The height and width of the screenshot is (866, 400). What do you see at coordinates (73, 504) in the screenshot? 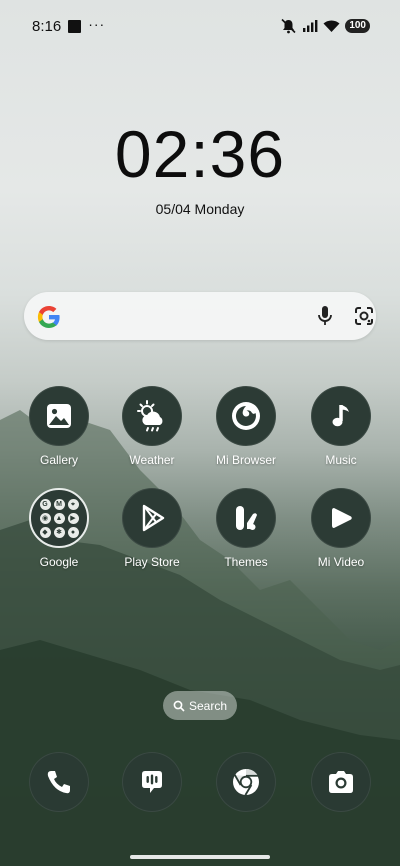
I see `folder-item-icon: ⌖` at bounding box center [73, 504].